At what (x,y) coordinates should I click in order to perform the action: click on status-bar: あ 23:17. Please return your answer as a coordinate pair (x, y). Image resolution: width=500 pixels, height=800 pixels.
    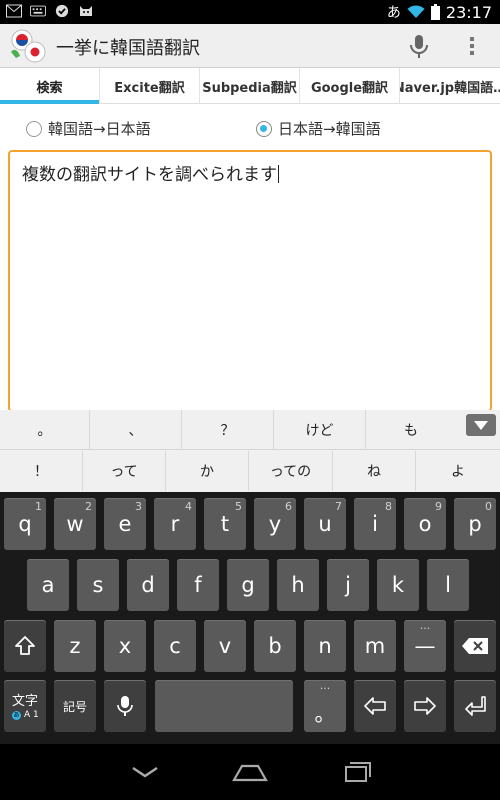
    Looking at the image, I should click on (250, 12).